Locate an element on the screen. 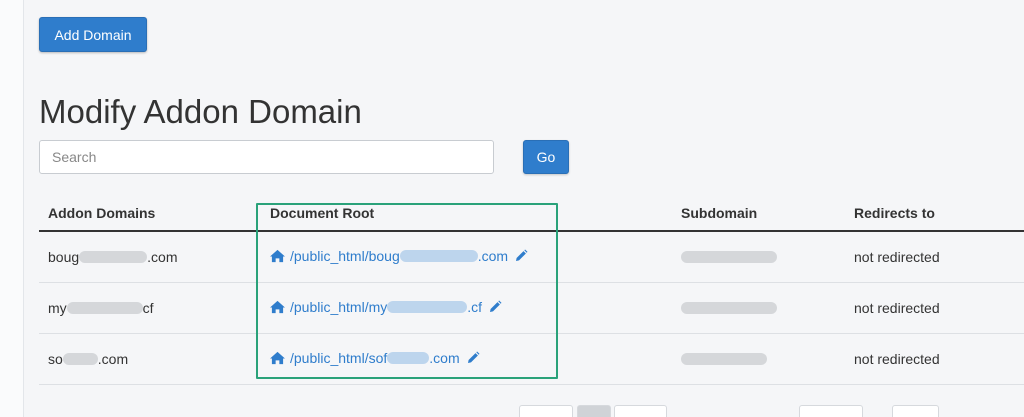  pagination-current-page is located at coordinates (594, 411).